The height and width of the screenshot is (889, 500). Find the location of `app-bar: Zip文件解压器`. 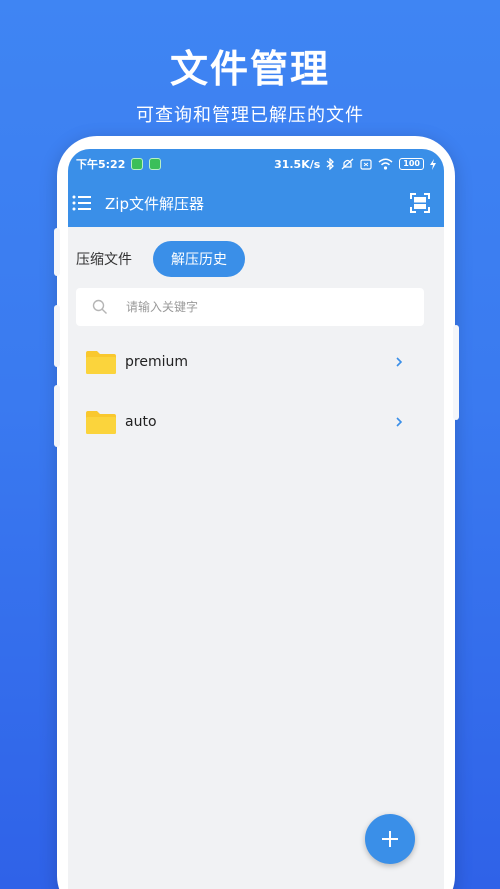

app-bar: Zip文件解压器 is located at coordinates (256, 203).